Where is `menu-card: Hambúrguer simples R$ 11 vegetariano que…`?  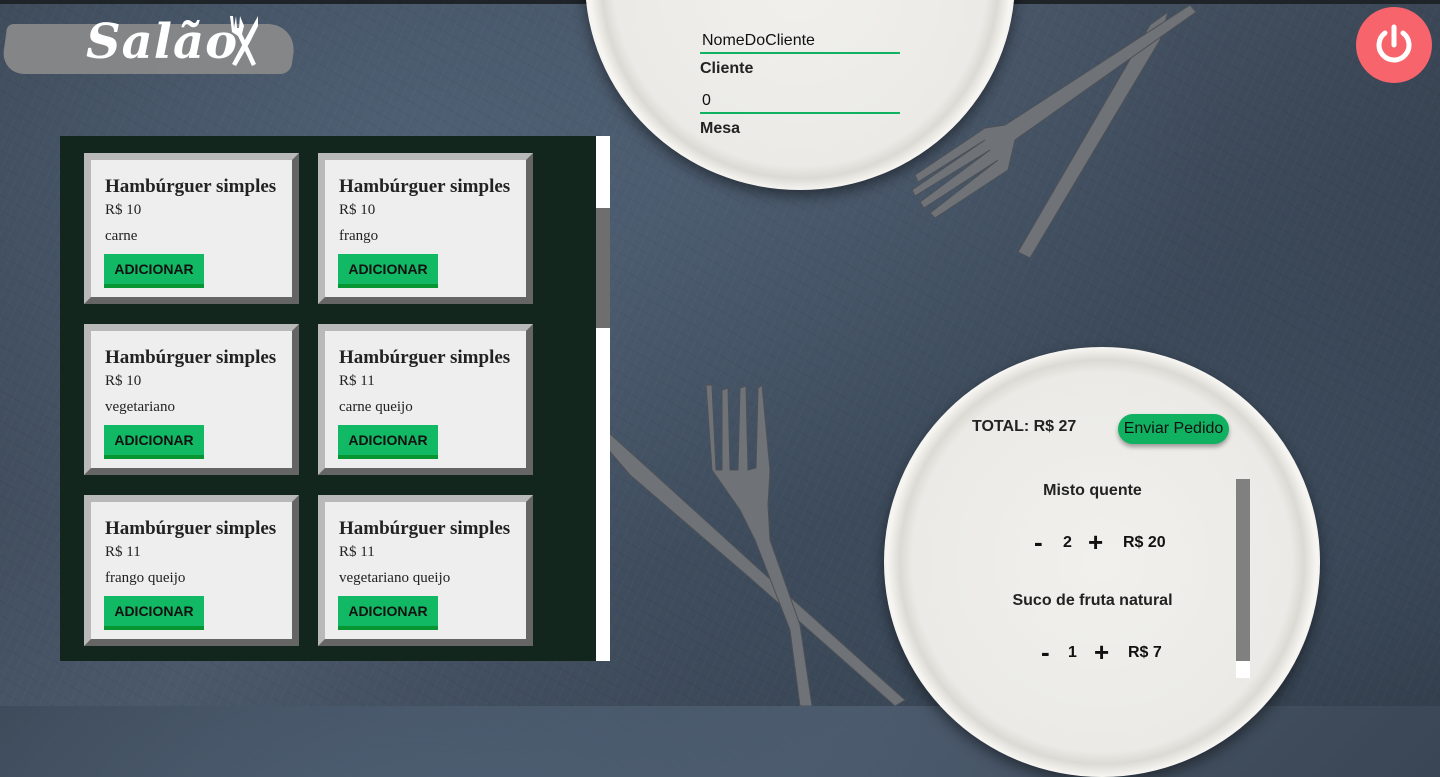
menu-card: Hambúrguer simples R$ 11 vegetariano que… is located at coordinates (425, 570).